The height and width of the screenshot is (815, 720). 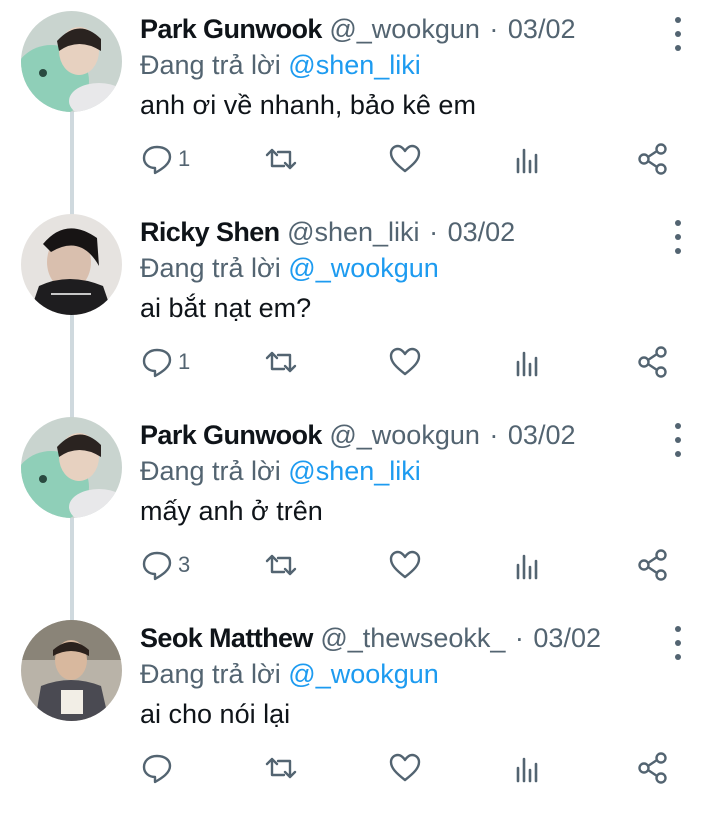 I want to click on reply-button, so click(x=159, y=768).